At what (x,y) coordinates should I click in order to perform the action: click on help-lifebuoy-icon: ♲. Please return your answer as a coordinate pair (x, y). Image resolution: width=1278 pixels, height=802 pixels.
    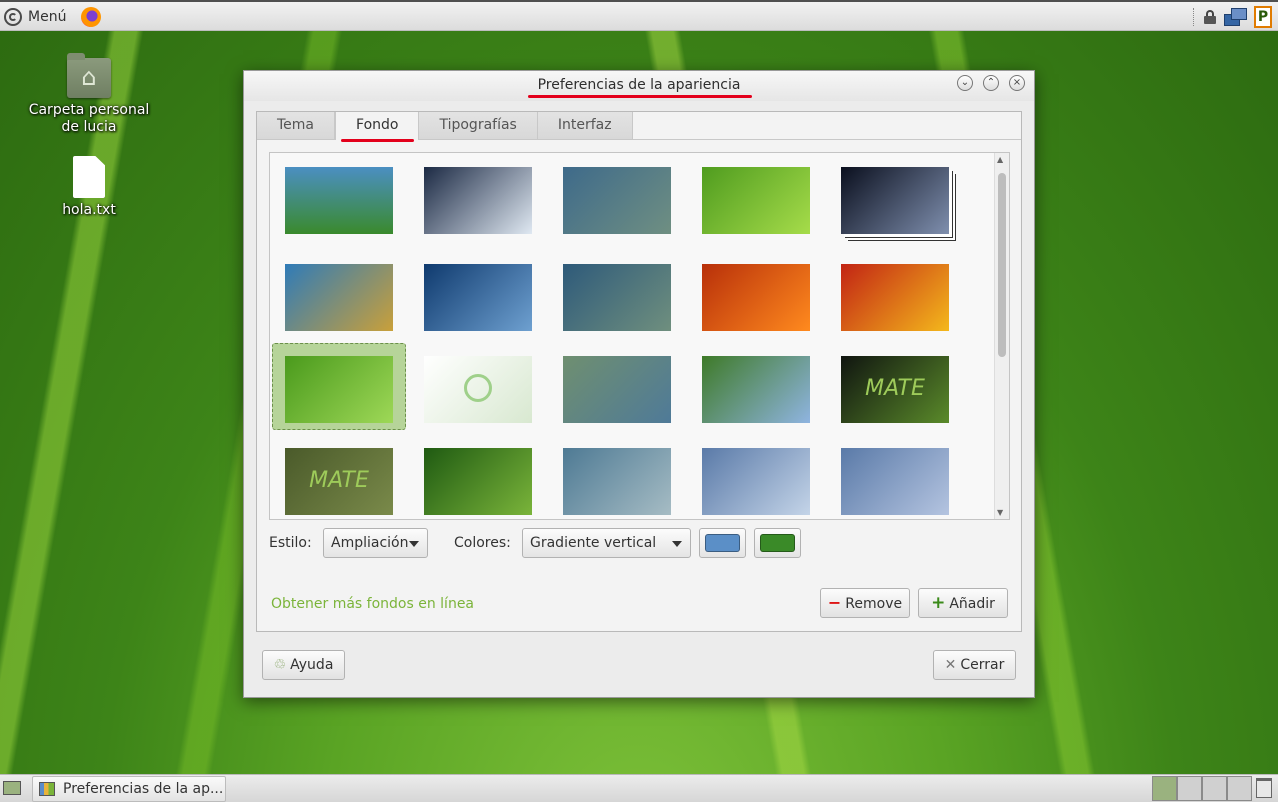
    Looking at the image, I should click on (280, 665).